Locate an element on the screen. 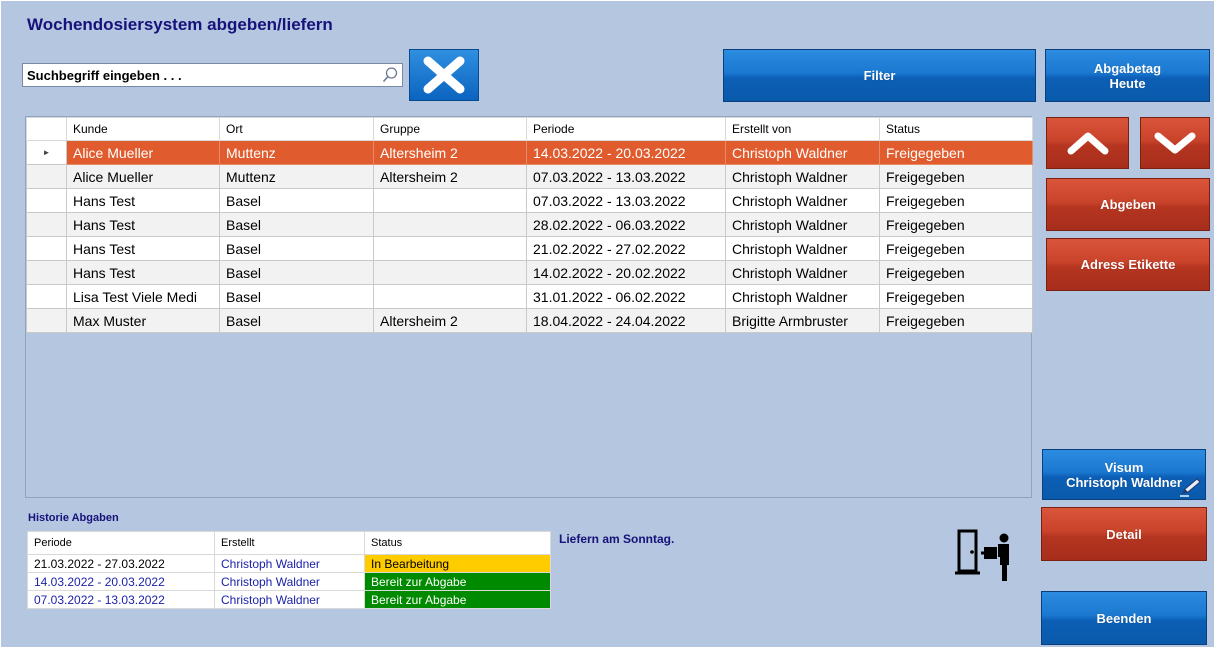 This screenshot has width=1215, height=648. column-header-periode: Periode is located at coordinates (626, 129).